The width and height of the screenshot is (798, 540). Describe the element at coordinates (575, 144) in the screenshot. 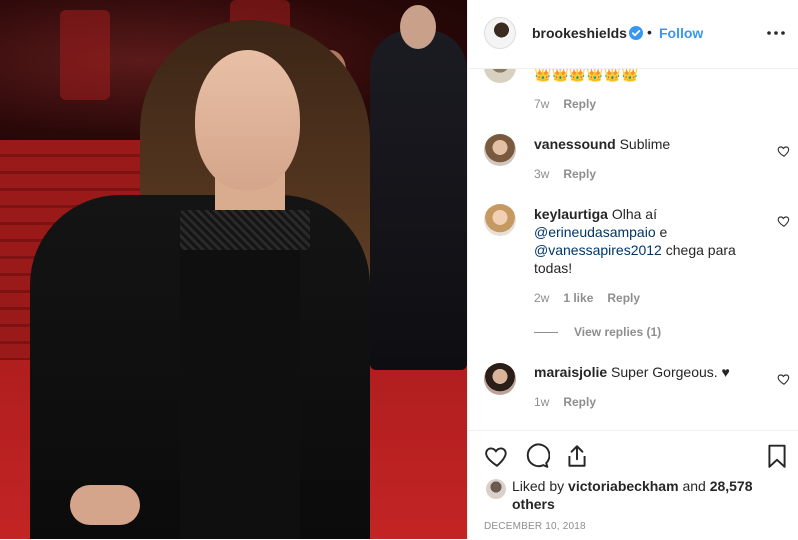

I see `commenter-username: vanessound` at that location.